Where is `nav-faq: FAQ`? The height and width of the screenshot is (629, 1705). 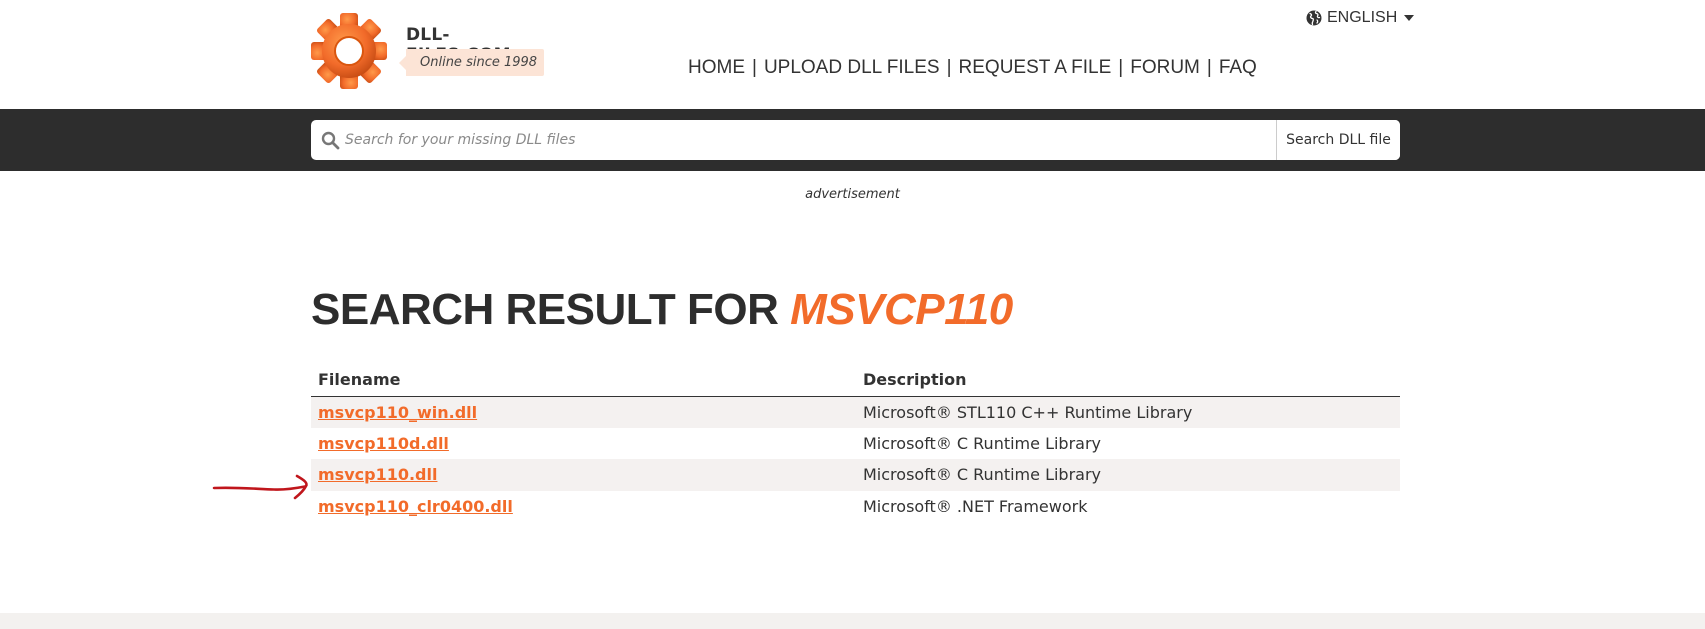
nav-faq: FAQ is located at coordinates (1238, 68).